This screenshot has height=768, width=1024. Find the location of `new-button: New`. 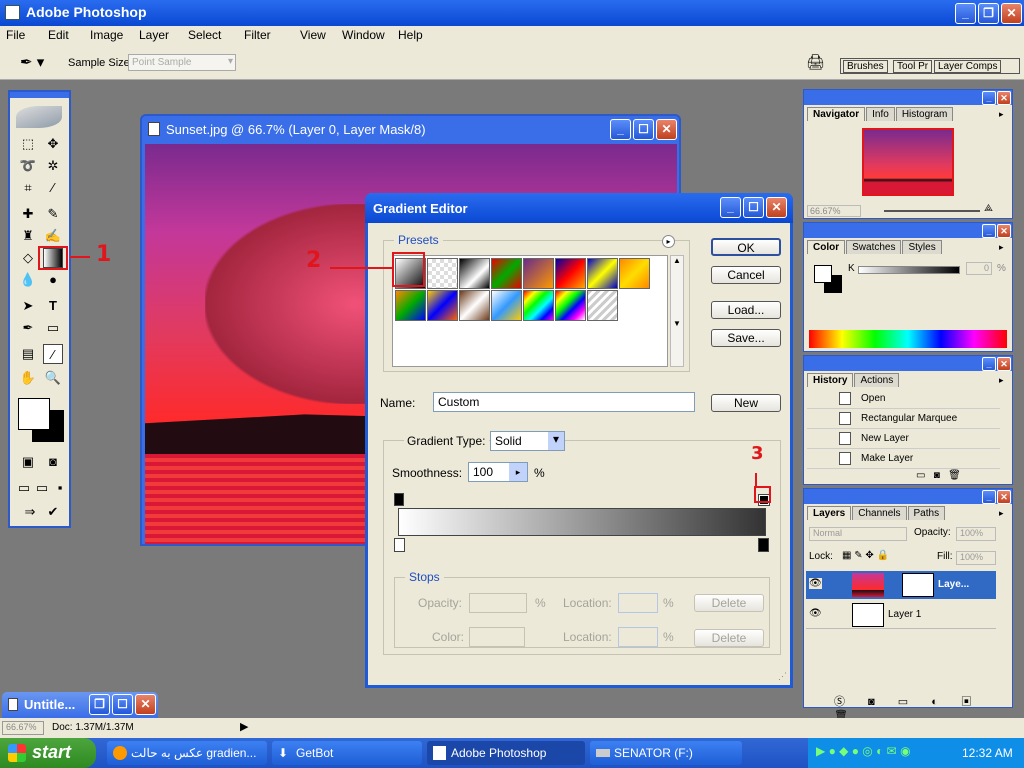

new-button: New is located at coordinates (746, 403).